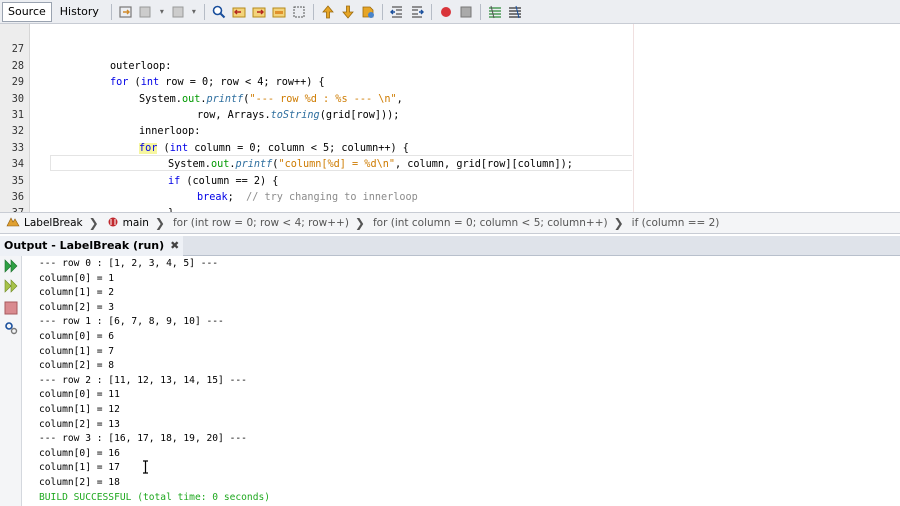  I want to click on code-line: 37 }, so click(450, 201).